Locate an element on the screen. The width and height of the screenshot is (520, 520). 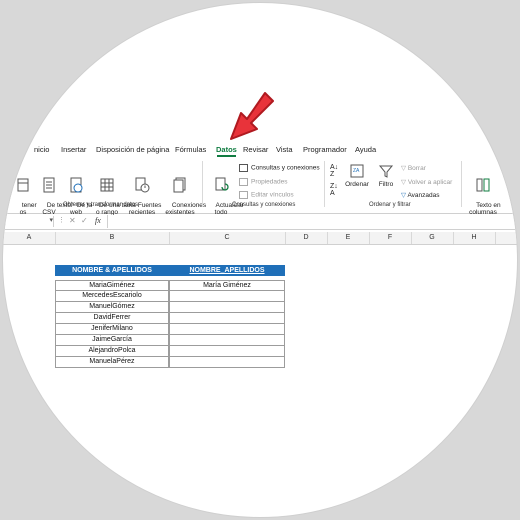
column-header-b: B is located at coordinates (112, 237).